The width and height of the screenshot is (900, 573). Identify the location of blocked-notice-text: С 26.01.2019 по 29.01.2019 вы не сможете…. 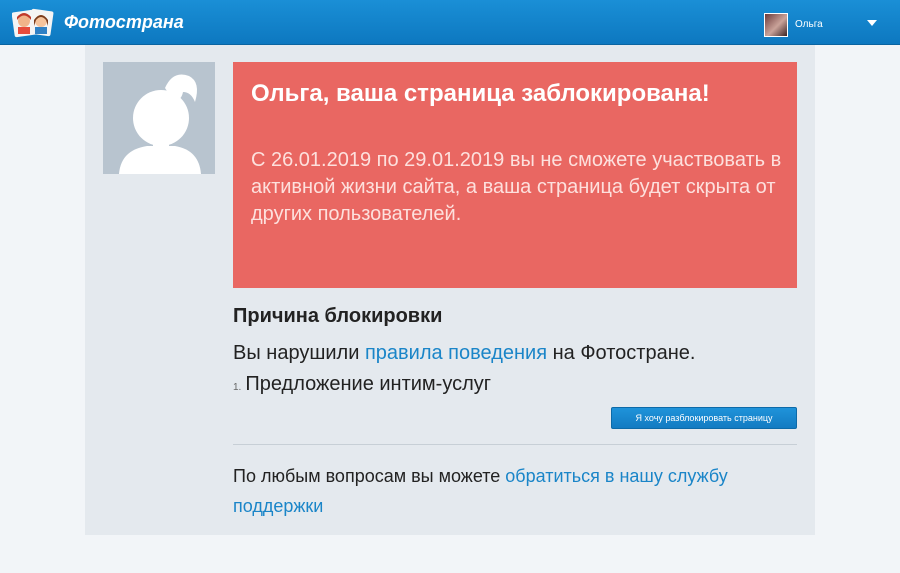
(516, 187).